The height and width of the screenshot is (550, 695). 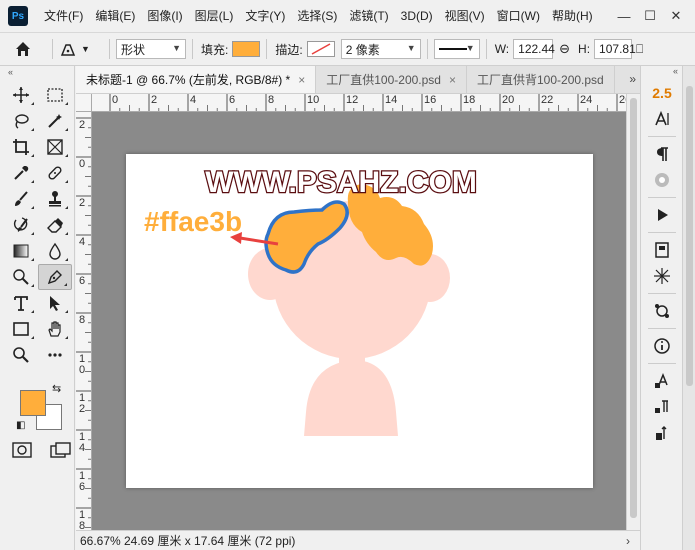 I want to click on height-field: 107.81, so click(x=615, y=49).